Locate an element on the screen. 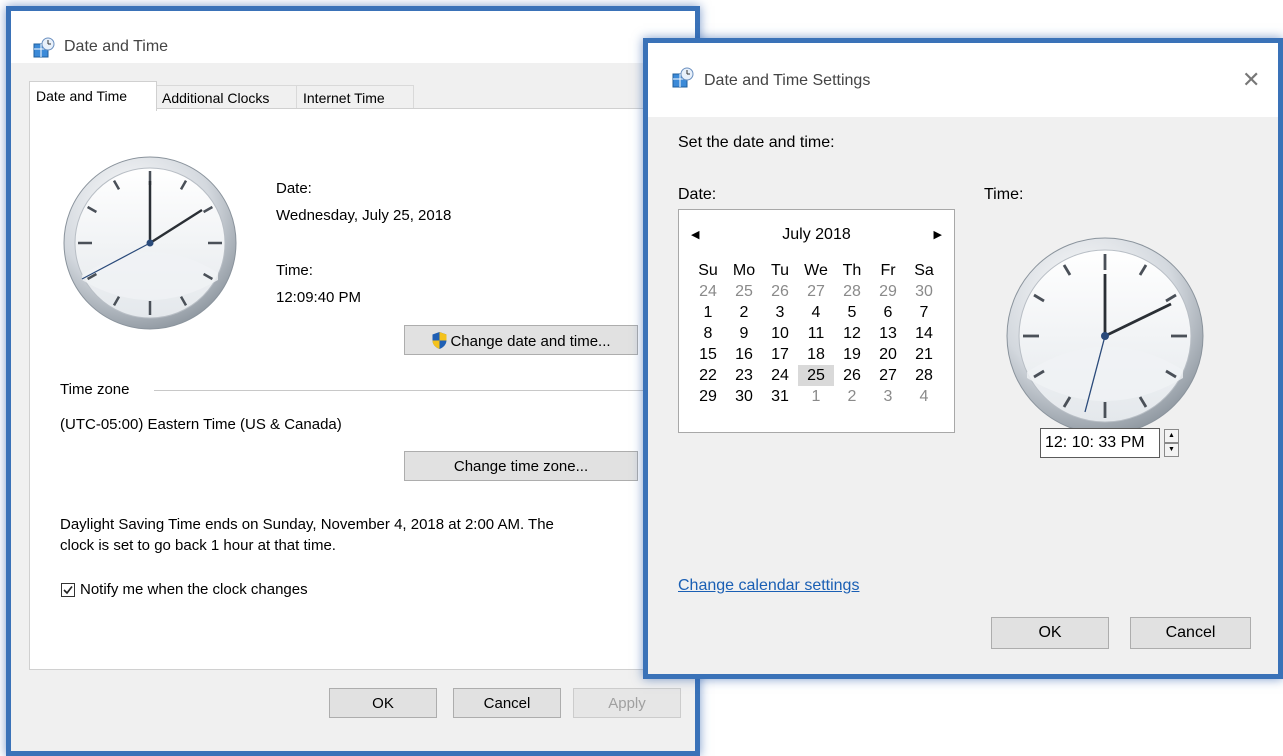 This screenshot has height=756, width=1283. close-icon: ✕ is located at coordinates (1251, 80).